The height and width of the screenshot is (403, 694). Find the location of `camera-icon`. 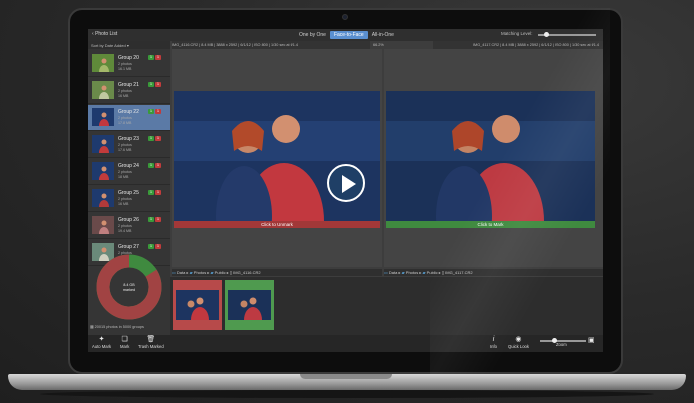

camera-icon is located at coordinates (345, 17).